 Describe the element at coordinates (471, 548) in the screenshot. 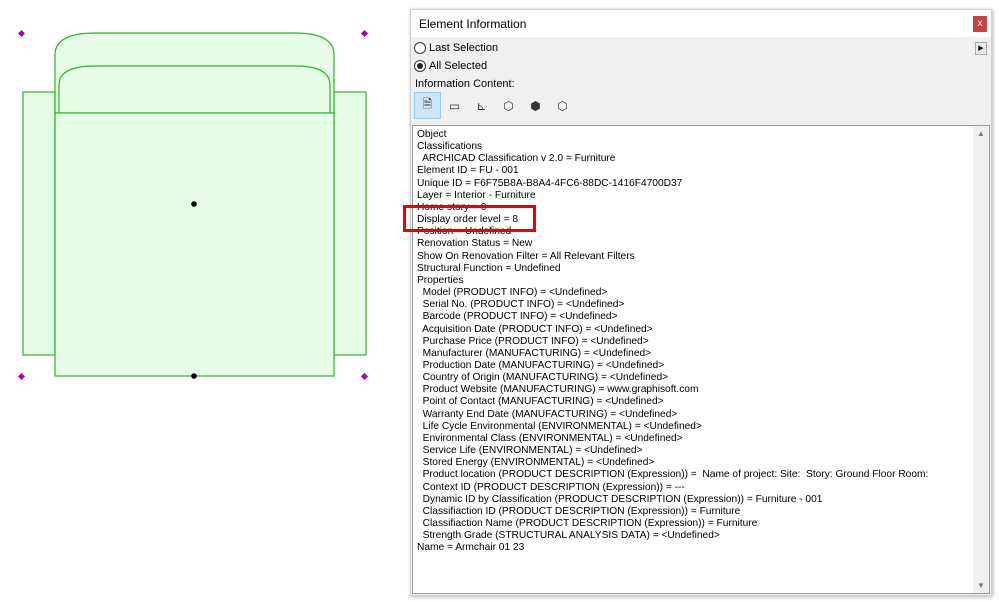

I see `info-line: Name = Armchair 01 23` at that location.